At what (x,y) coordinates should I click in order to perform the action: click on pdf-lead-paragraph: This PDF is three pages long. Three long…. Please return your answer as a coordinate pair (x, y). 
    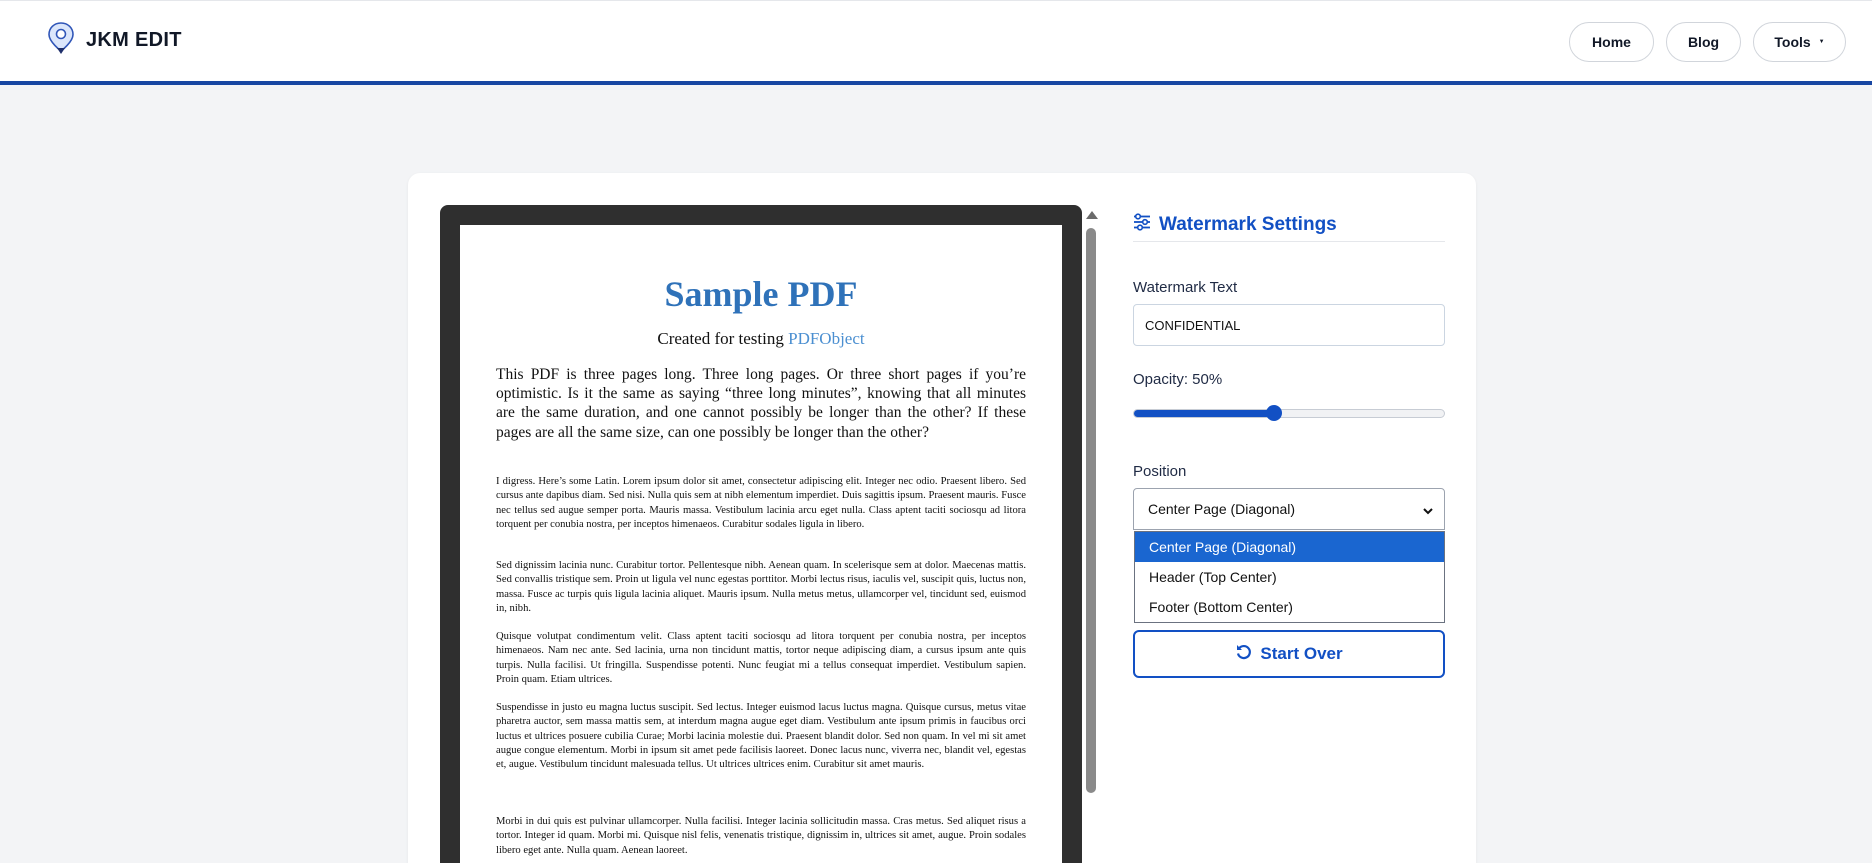
    Looking at the image, I should click on (761, 403).